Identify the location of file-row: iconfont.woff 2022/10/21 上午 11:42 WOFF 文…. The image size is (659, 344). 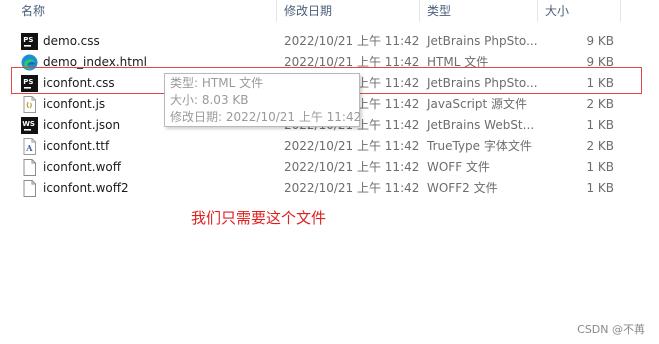
(329, 167).